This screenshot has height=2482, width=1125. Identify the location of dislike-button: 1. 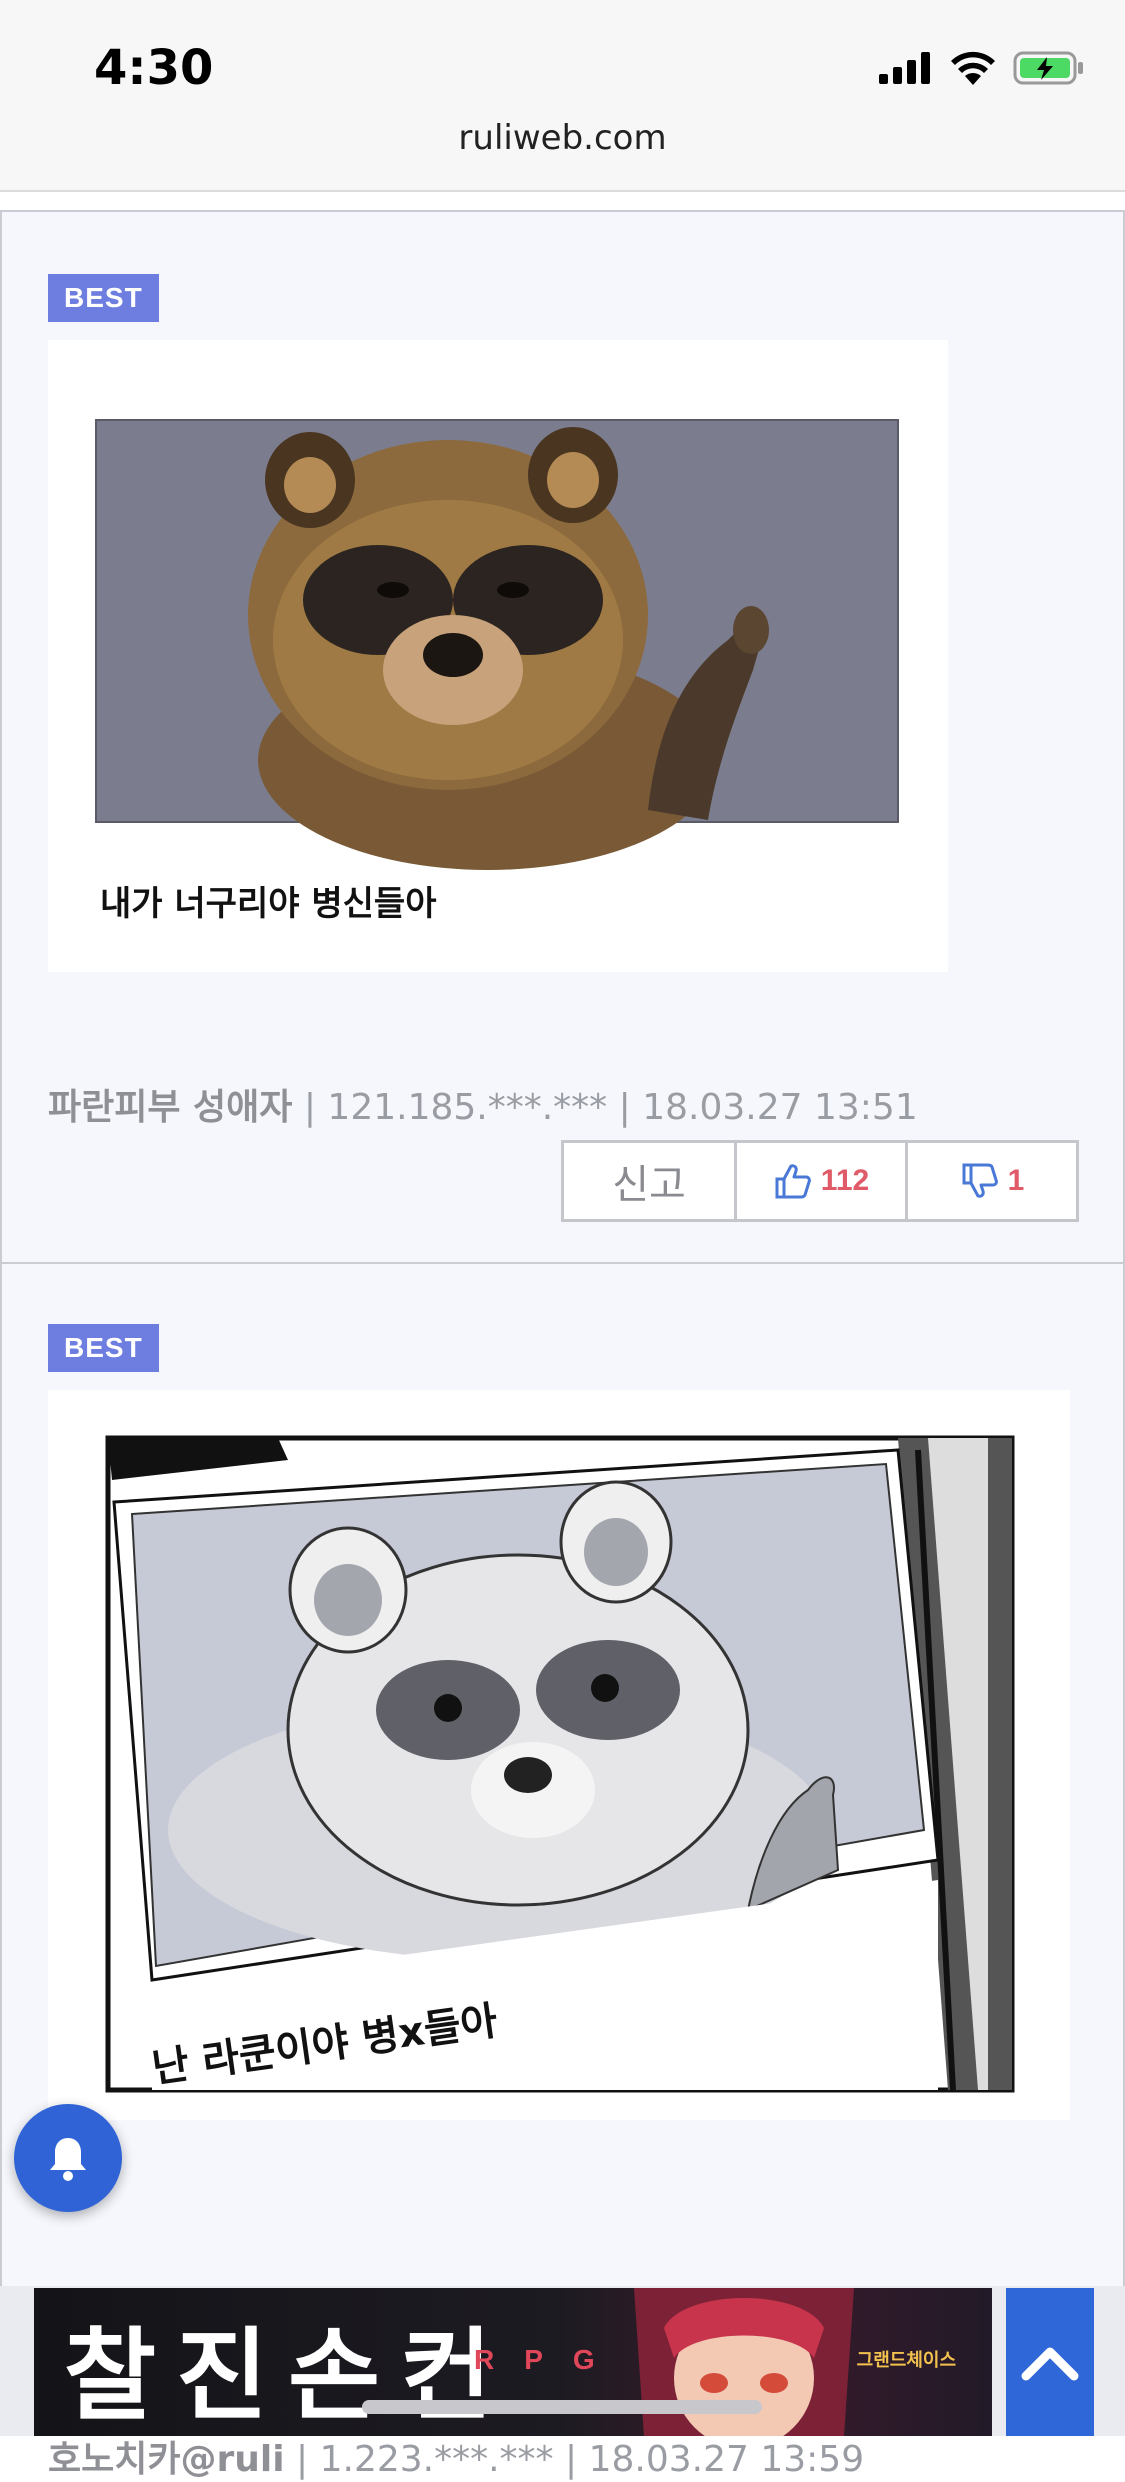
(992, 1181).